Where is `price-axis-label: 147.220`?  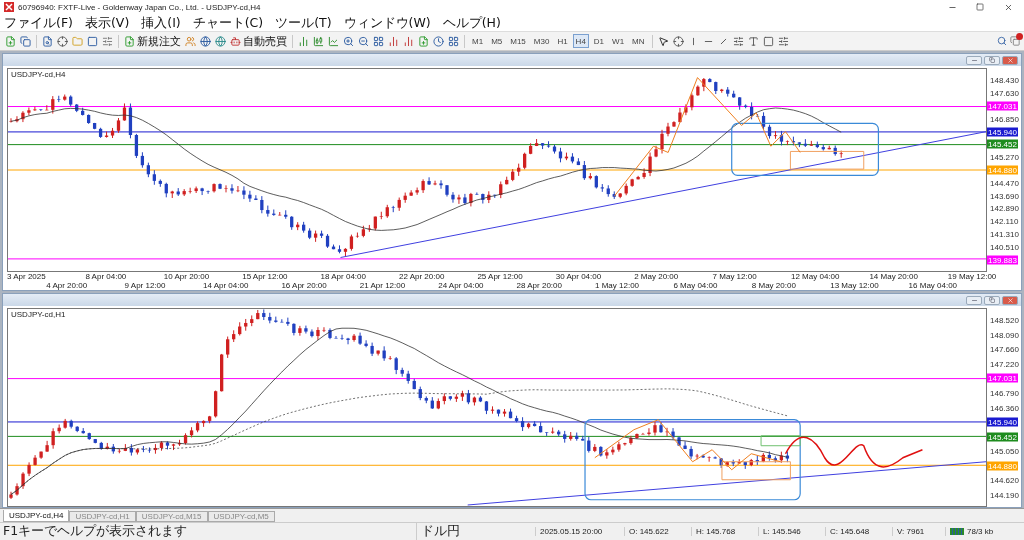
price-axis-label: 147.220 is located at coordinates (1004, 364).